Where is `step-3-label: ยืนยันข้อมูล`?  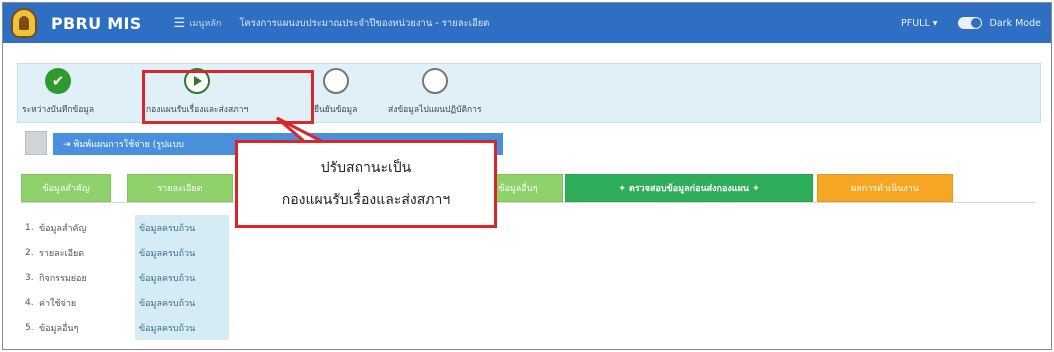 step-3-label: ยืนยันข้อมูล is located at coordinates (336, 110).